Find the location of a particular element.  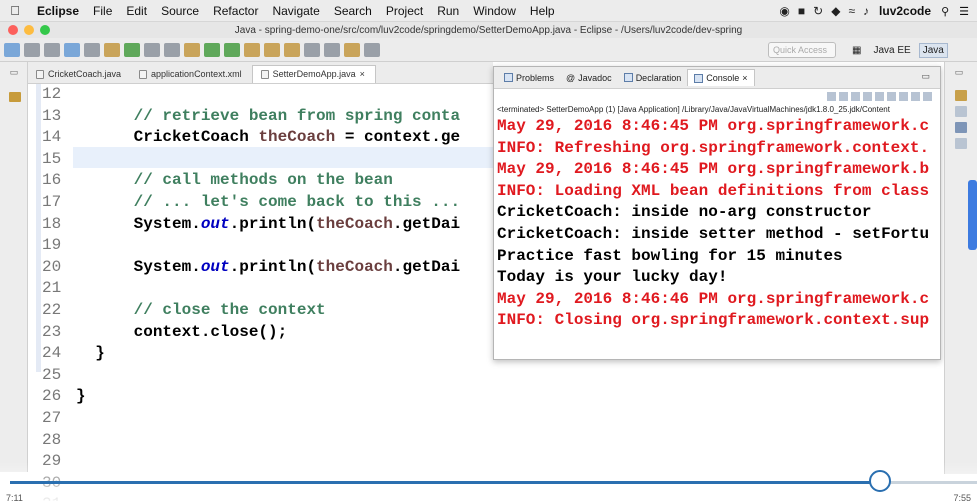

scrollbar-thumb is located at coordinates (972, 215).